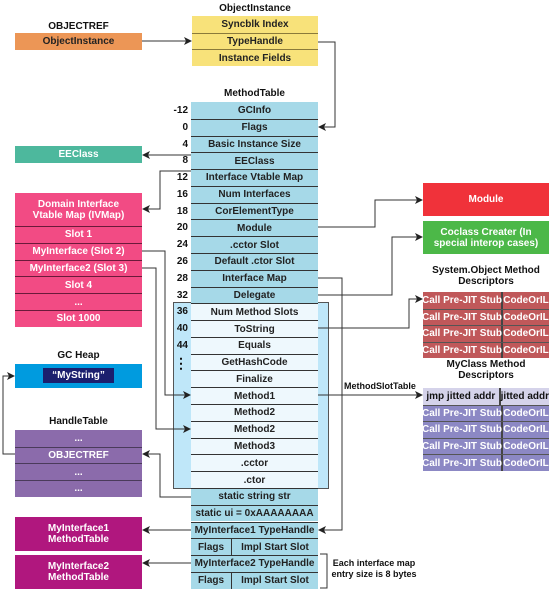 This screenshot has height=589, width=550. What do you see at coordinates (166, 474) in the screenshot?
I see `arrow-static-string` at bounding box center [166, 474].